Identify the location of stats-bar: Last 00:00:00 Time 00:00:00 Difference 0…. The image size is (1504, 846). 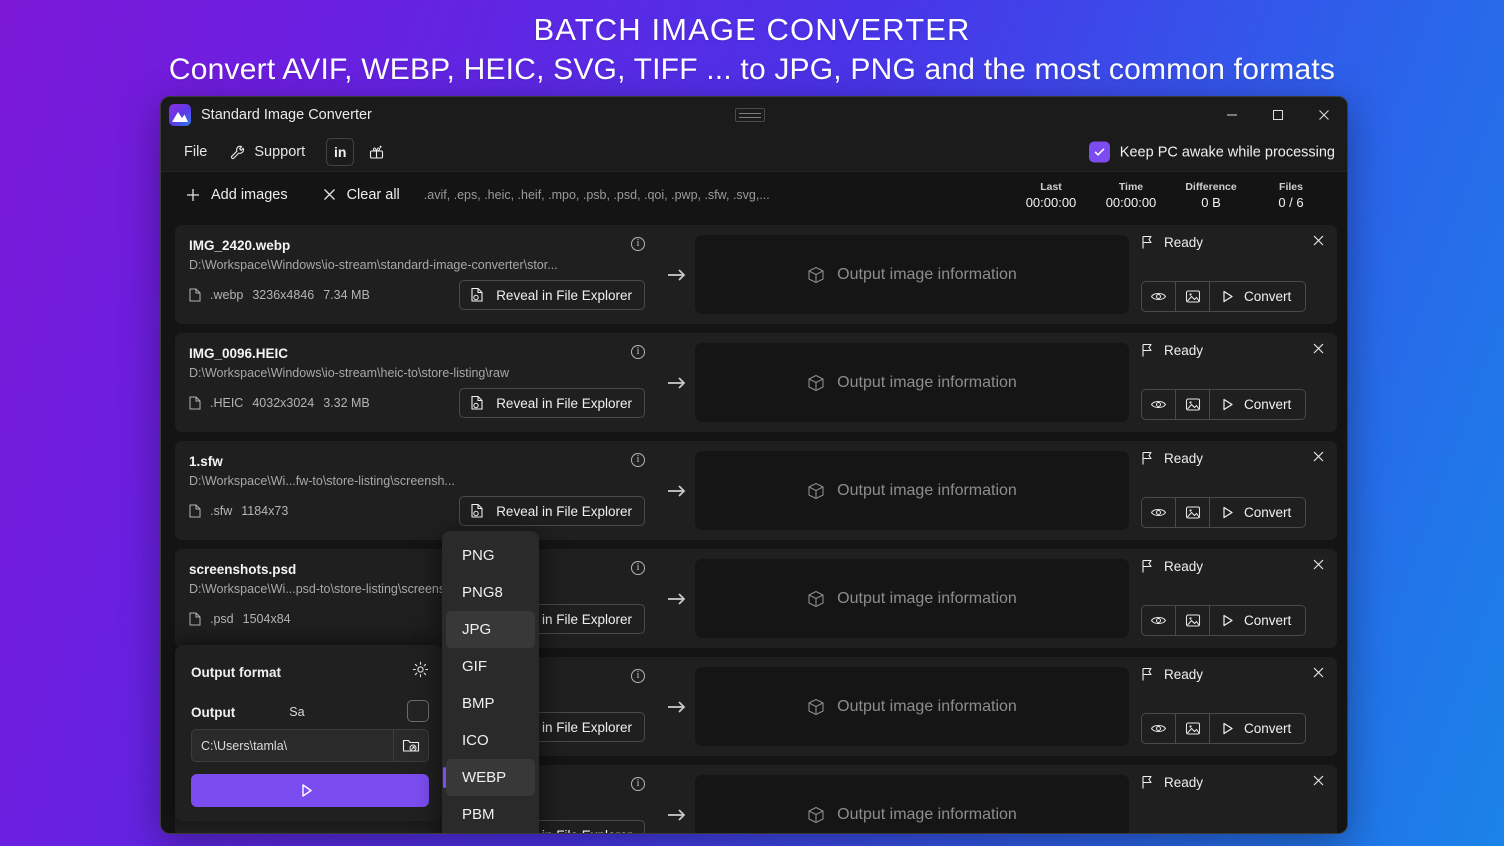
(1171, 195).